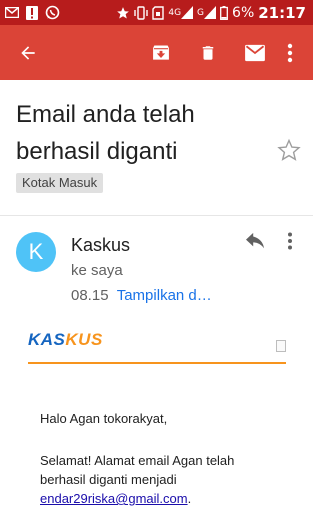 The height and width of the screenshot is (522, 320). Describe the element at coordinates (114, 498) in the screenshot. I see `new-email-link: endar29riska@gmail.com` at that location.